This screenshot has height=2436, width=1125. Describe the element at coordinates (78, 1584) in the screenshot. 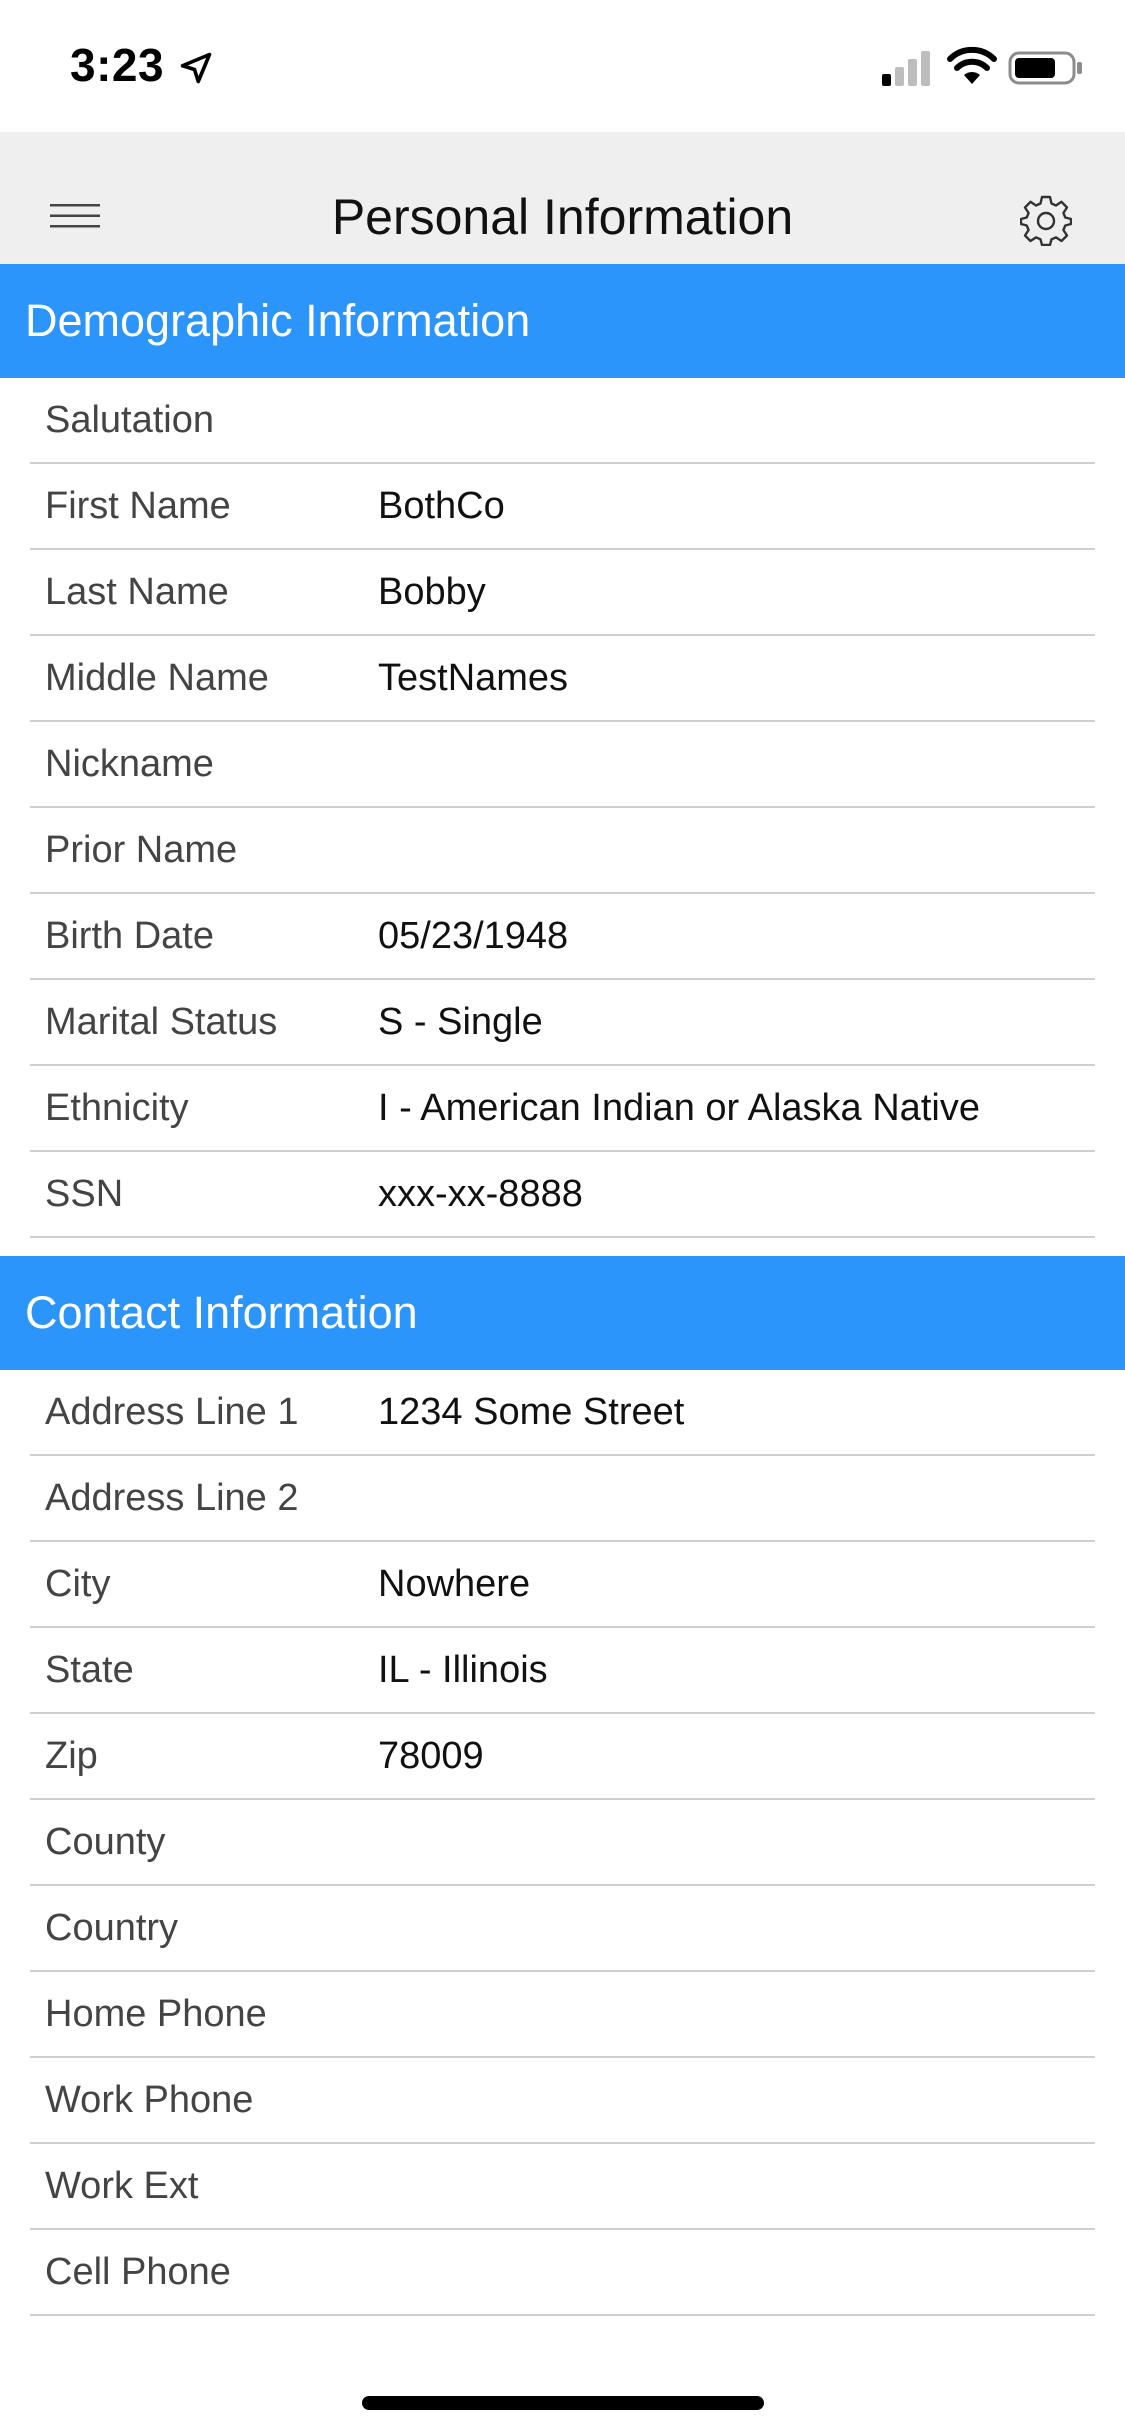

I see `row-label: City` at that location.